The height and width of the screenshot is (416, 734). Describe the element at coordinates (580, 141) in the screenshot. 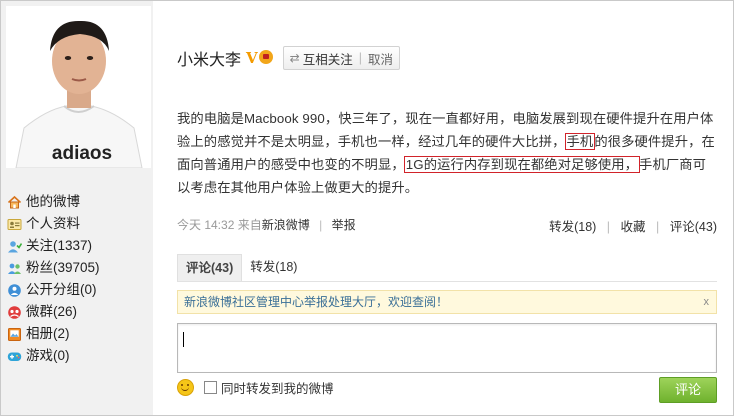

I see `highlight-box: 手机` at that location.